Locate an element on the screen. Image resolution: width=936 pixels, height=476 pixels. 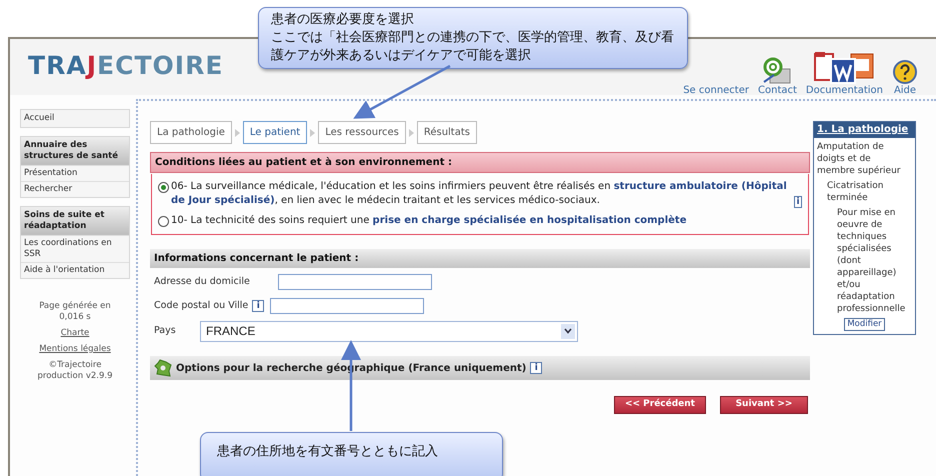
footer-link: Charte is located at coordinates (75, 333).